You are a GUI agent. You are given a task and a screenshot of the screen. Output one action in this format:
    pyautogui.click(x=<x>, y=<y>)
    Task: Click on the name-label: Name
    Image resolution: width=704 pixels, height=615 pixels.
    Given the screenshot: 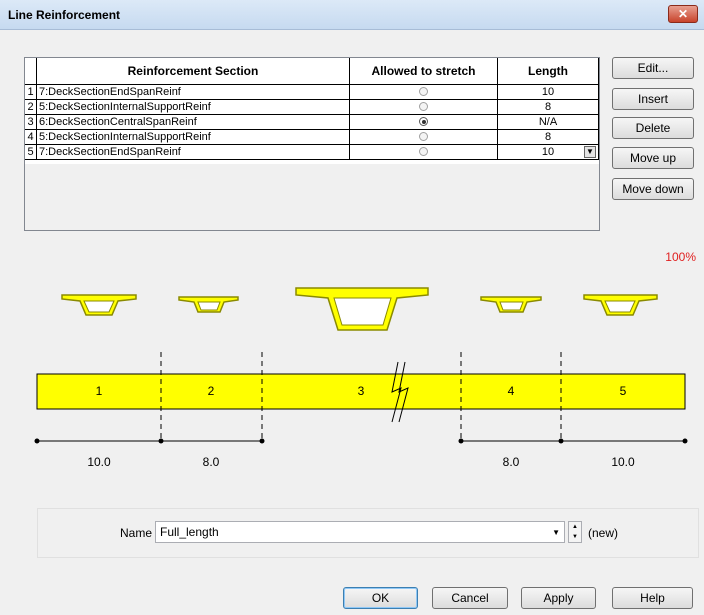 What is the action you would take?
    pyautogui.click(x=136, y=533)
    